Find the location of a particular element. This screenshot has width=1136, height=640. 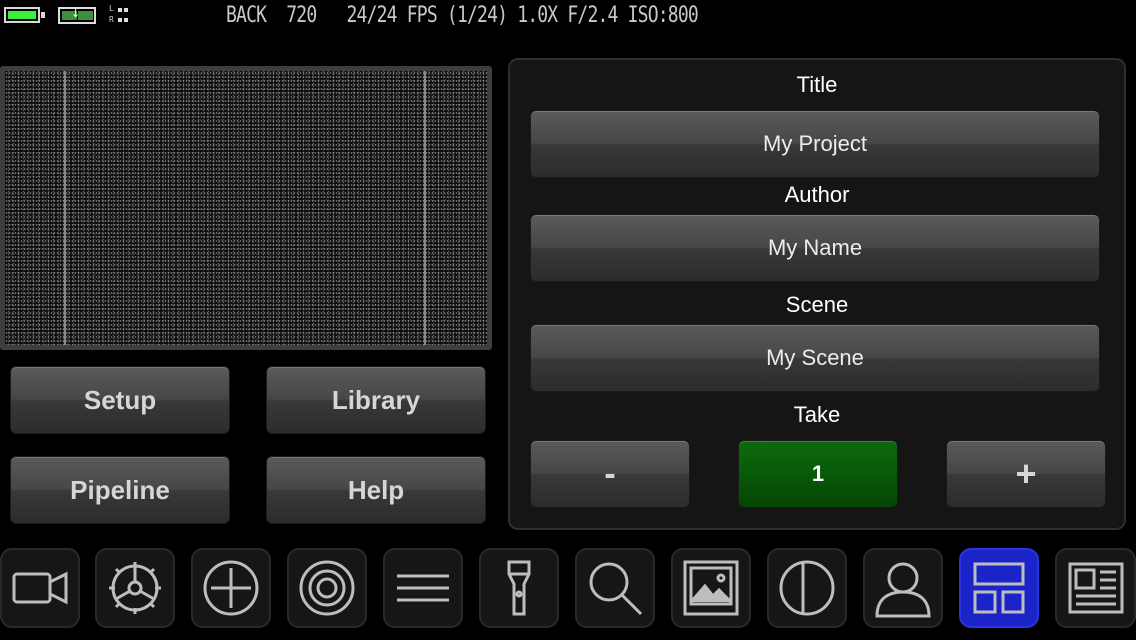

battery-icon is located at coordinates (24, 15).